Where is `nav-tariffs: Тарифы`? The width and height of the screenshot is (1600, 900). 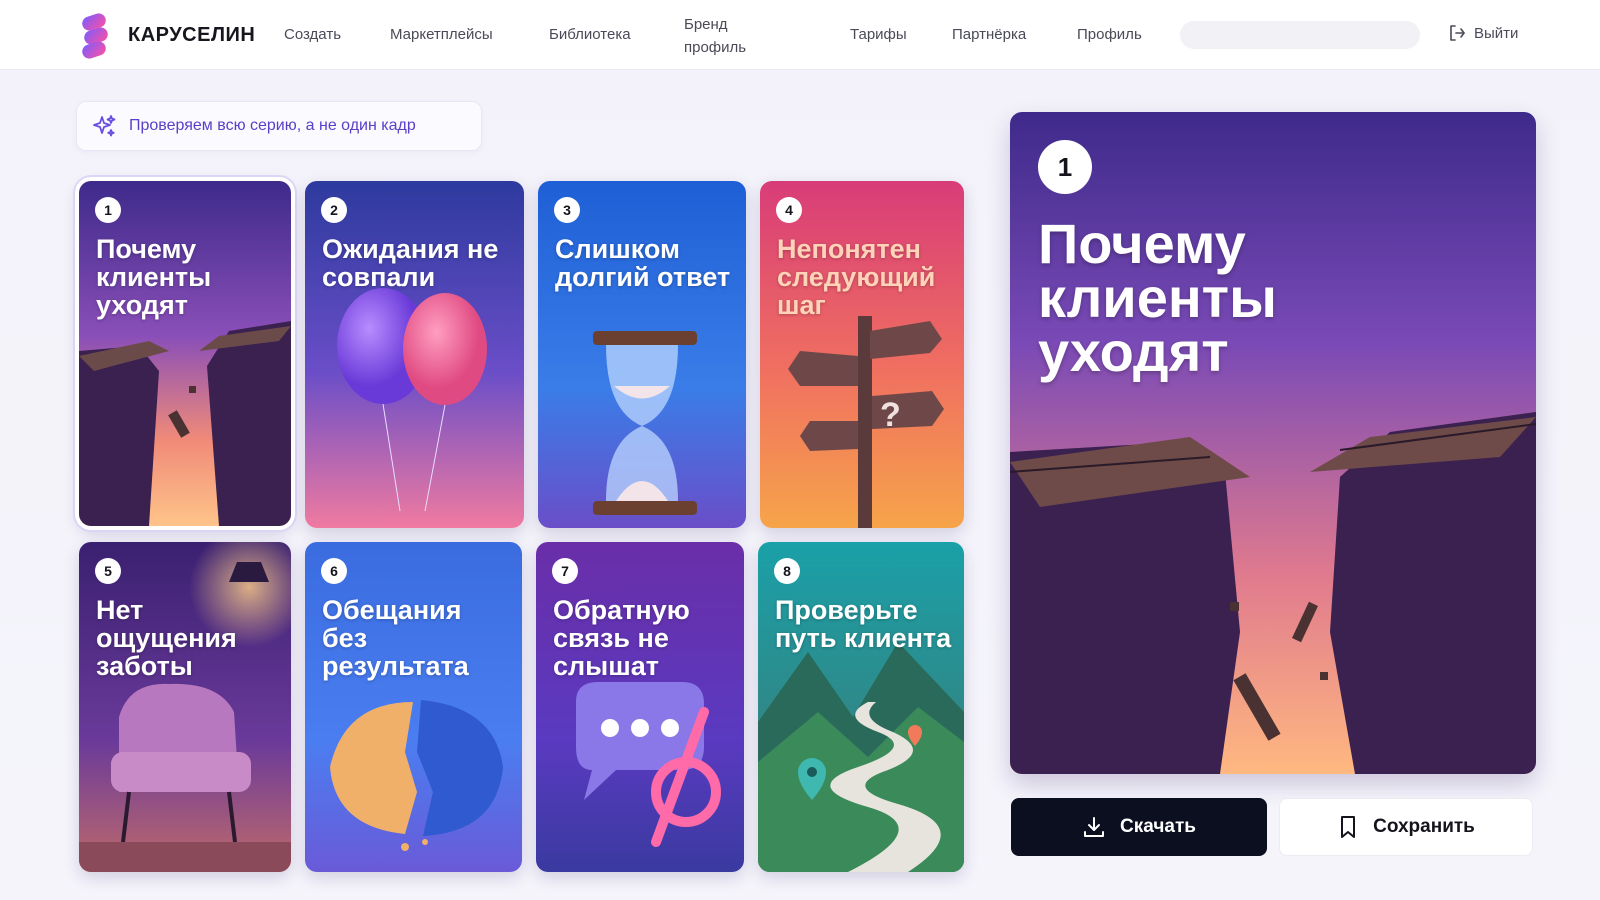
nav-tariffs: Тарифы is located at coordinates (878, 34).